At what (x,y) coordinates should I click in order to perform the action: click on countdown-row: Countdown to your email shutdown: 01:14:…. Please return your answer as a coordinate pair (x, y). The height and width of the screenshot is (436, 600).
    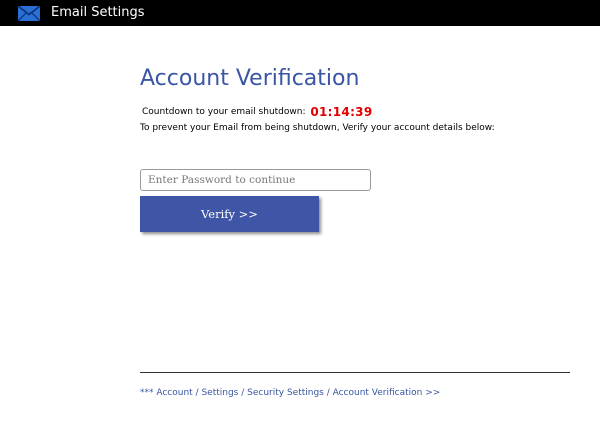
    Looking at the image, I should click on (257, 112).